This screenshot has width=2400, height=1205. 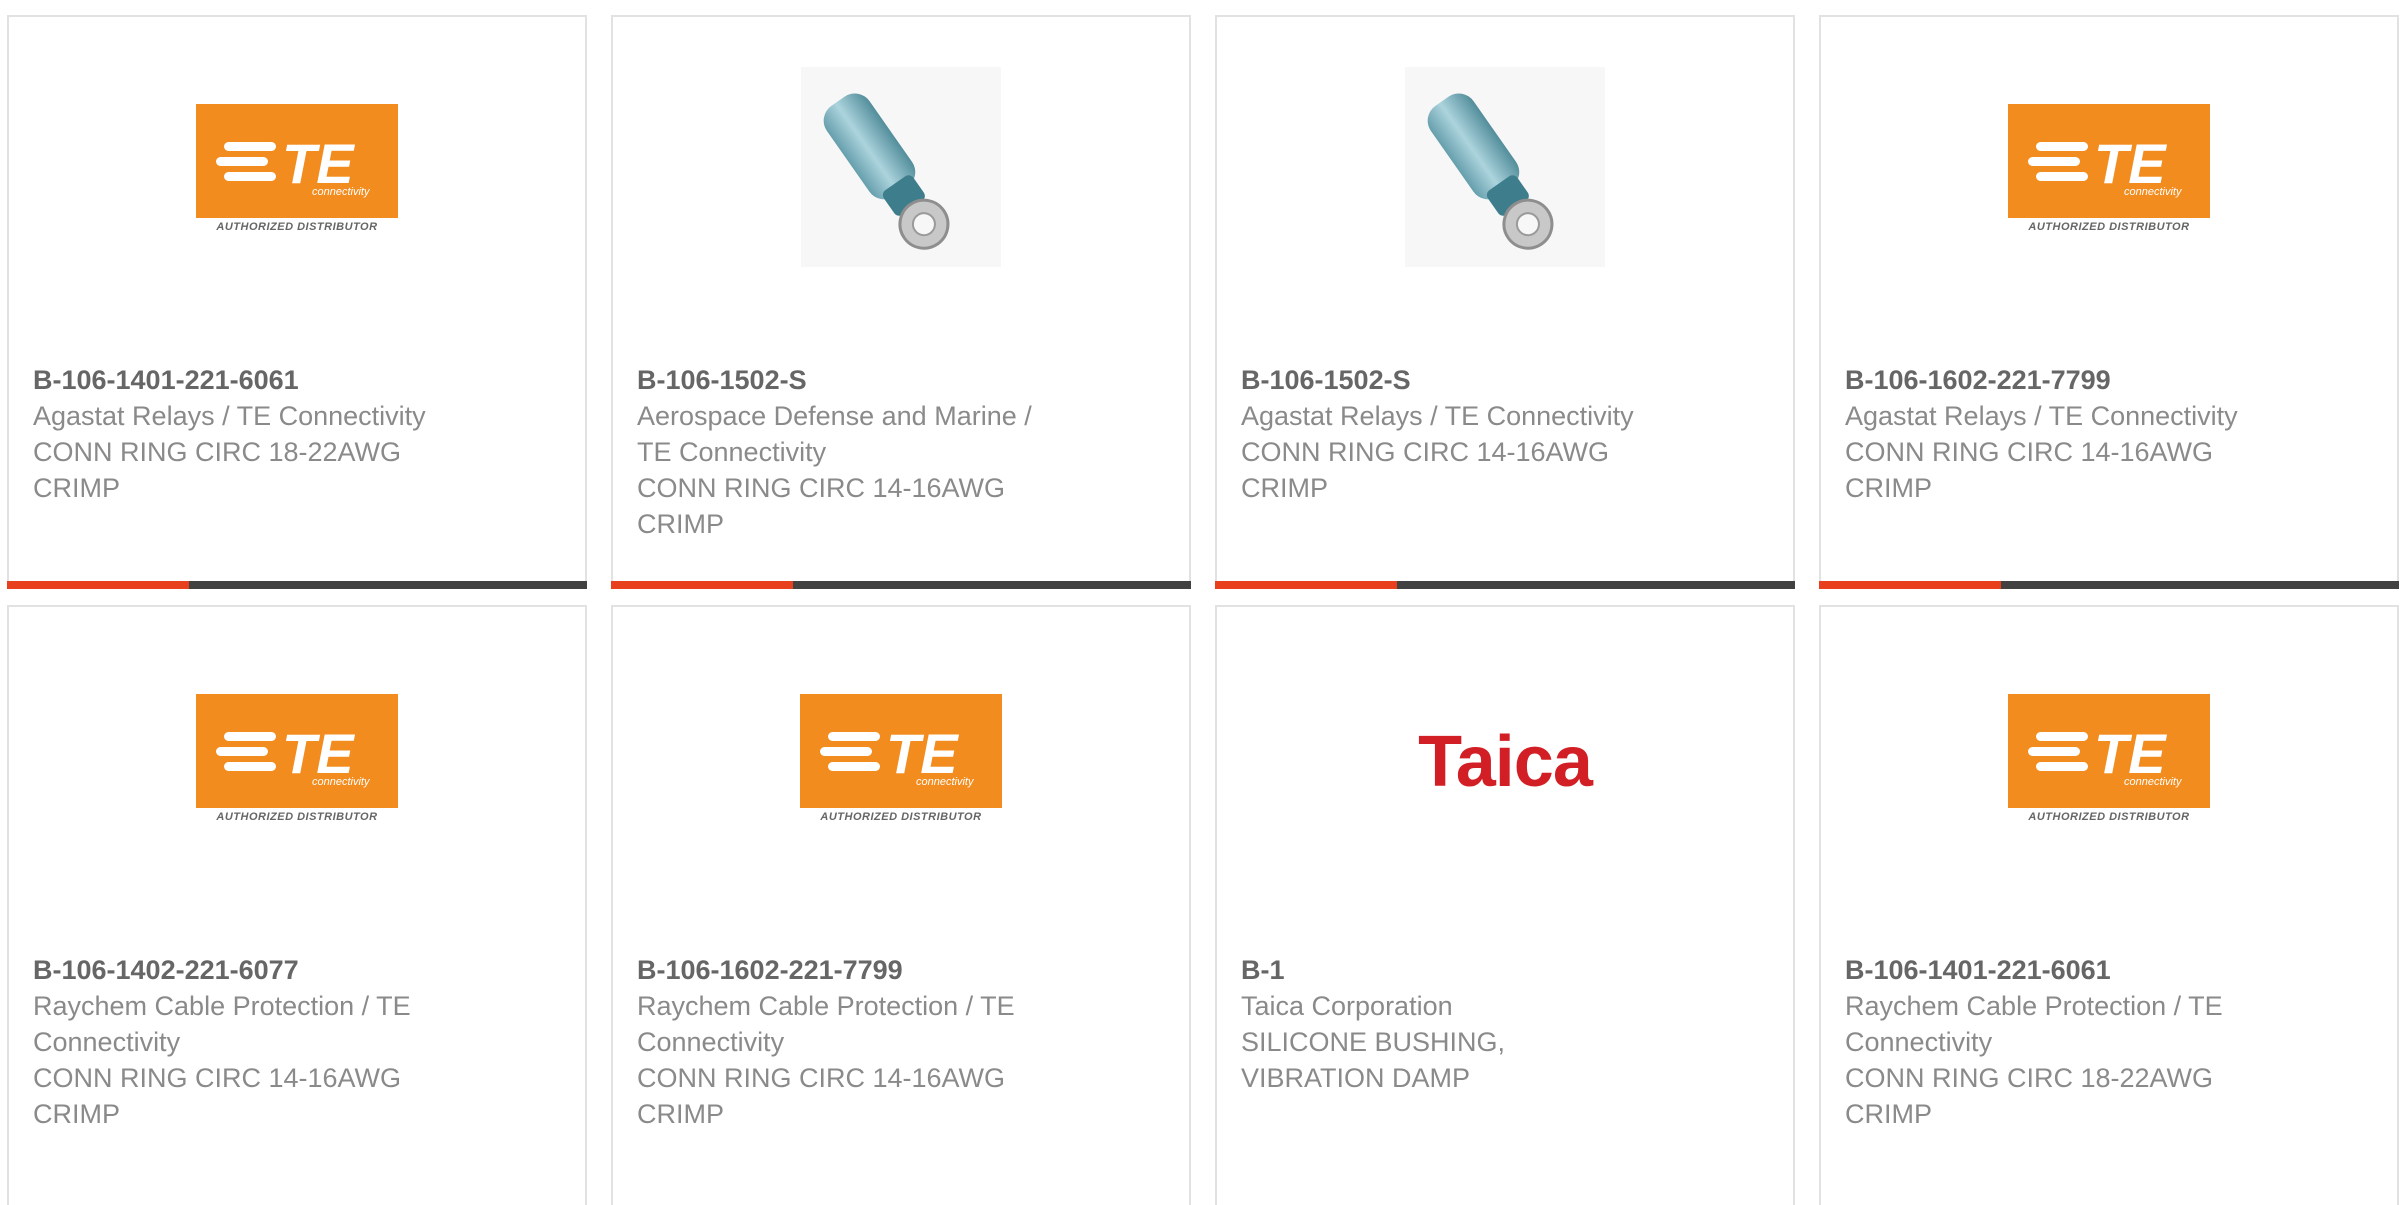 What do you see at coordinates (1356, 1078) in the screenshot?
I see `product-detail: VIBRATION DAMP` at bounding box center [1356, 1078].